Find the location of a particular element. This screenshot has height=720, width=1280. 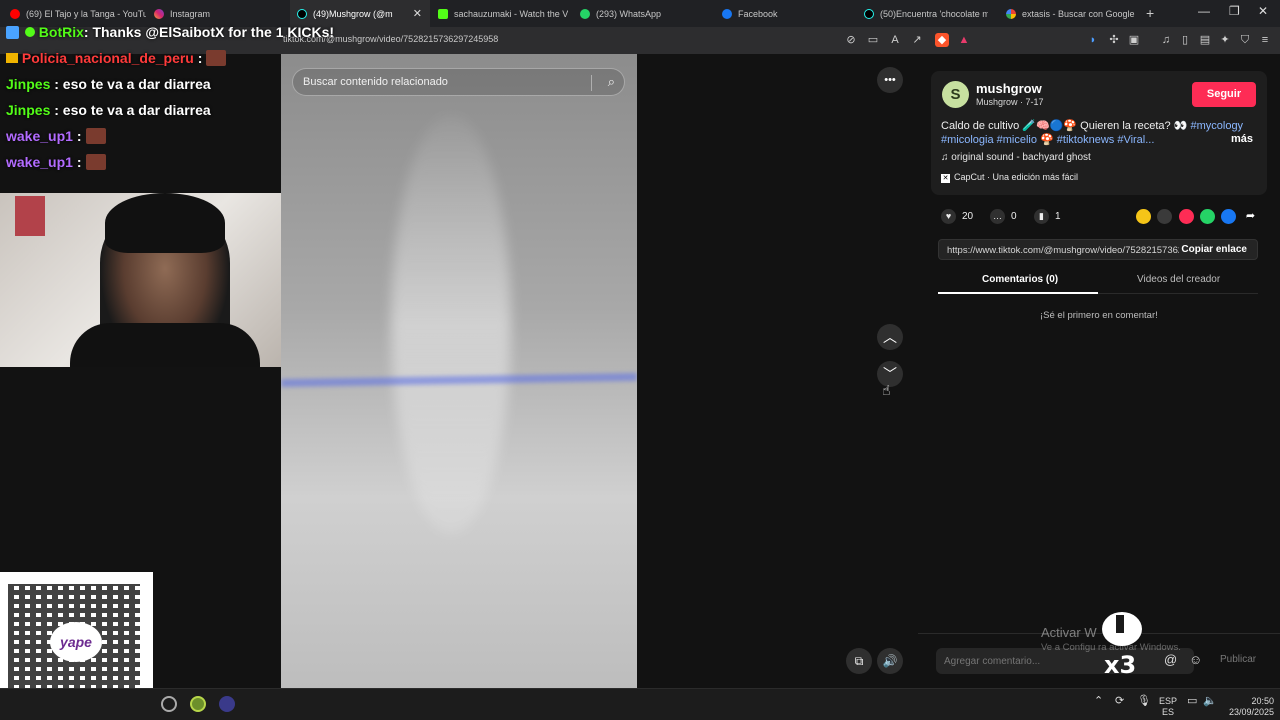

new-tab-button: + is located at coordinates (1150, 13).